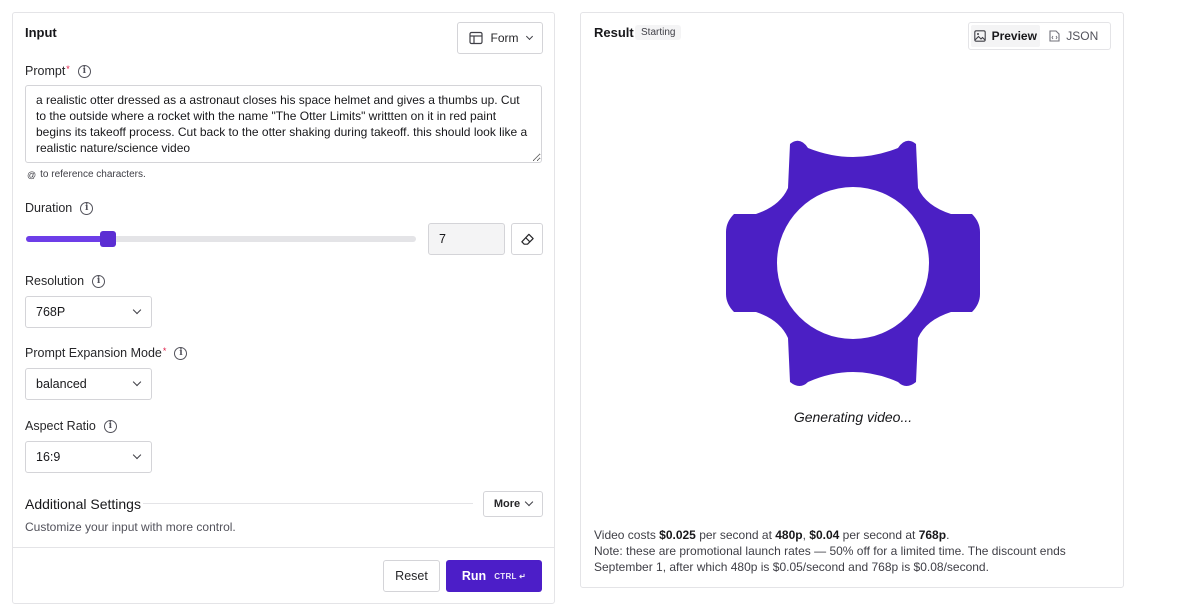 Image resolution: width=1199 pixels, height=613 pixels. I want to click on table-layout-icon, so click(475, 38).